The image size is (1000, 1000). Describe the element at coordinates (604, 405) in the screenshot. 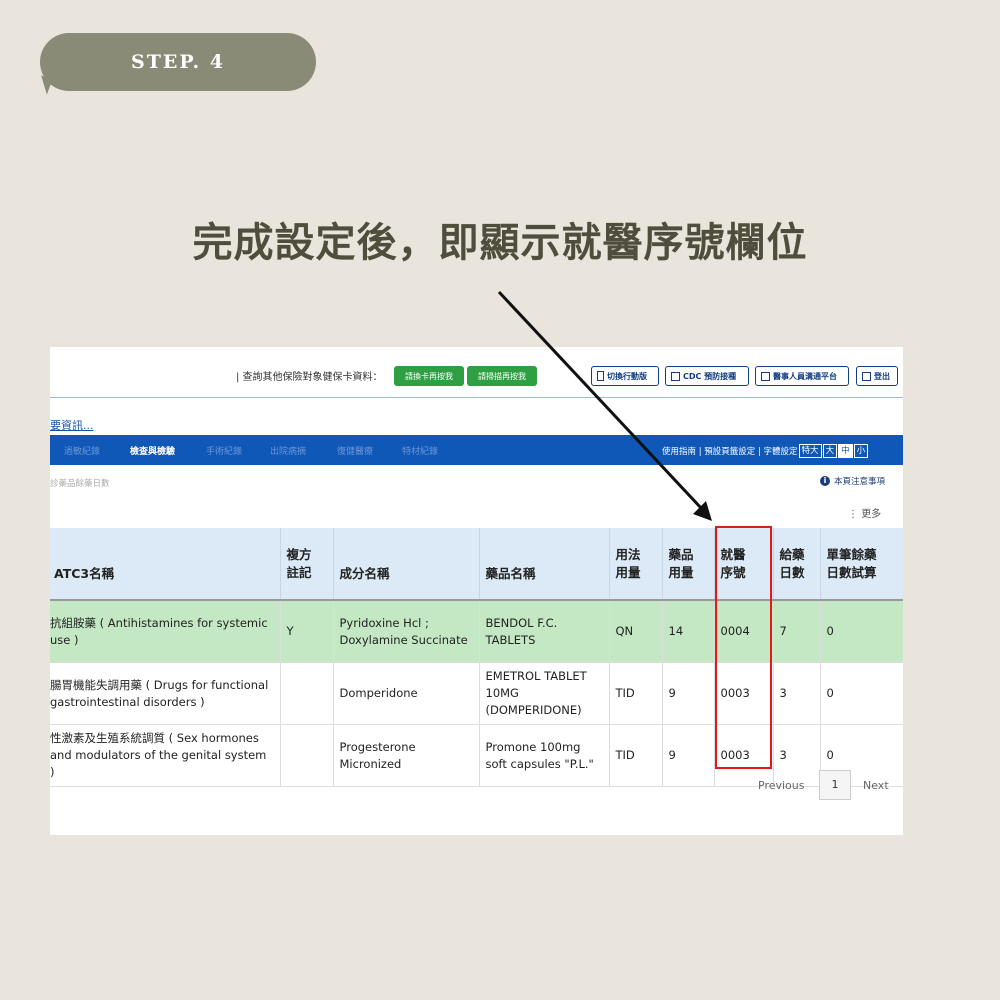

I see `pointer-arrow` at that location.